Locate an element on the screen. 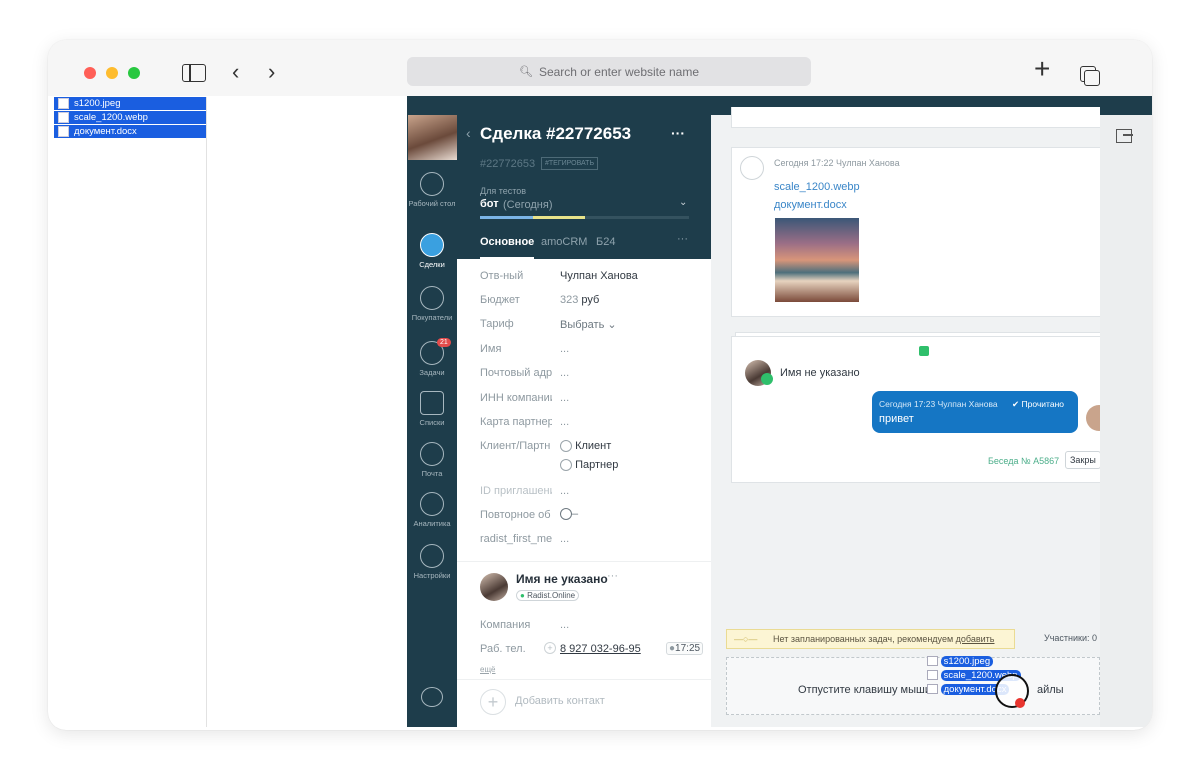 This screenshot has width=1200, height=784. nav-item-customers: Покупатели is located at coordinates (432, 304).